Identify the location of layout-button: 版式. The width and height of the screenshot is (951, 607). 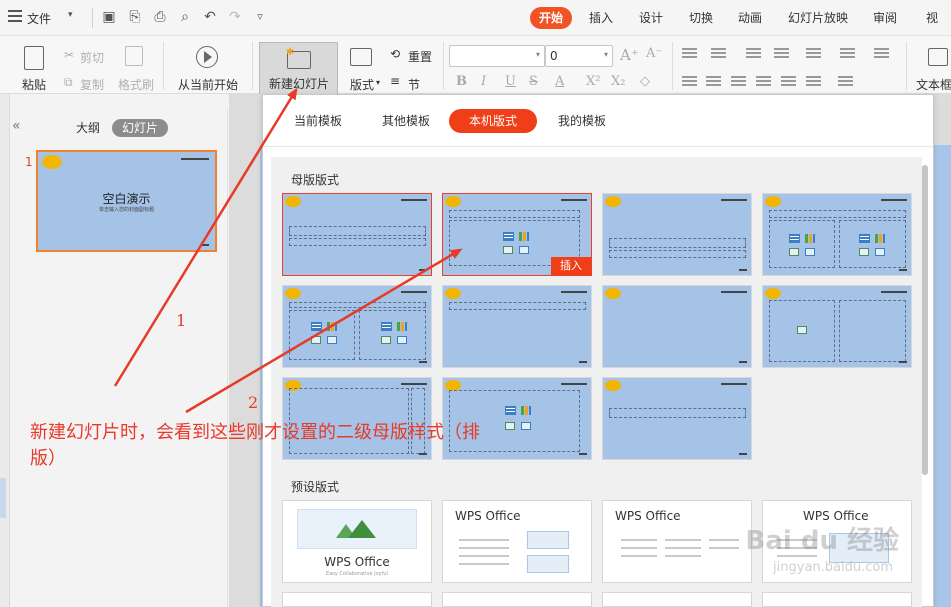
(362, 84).